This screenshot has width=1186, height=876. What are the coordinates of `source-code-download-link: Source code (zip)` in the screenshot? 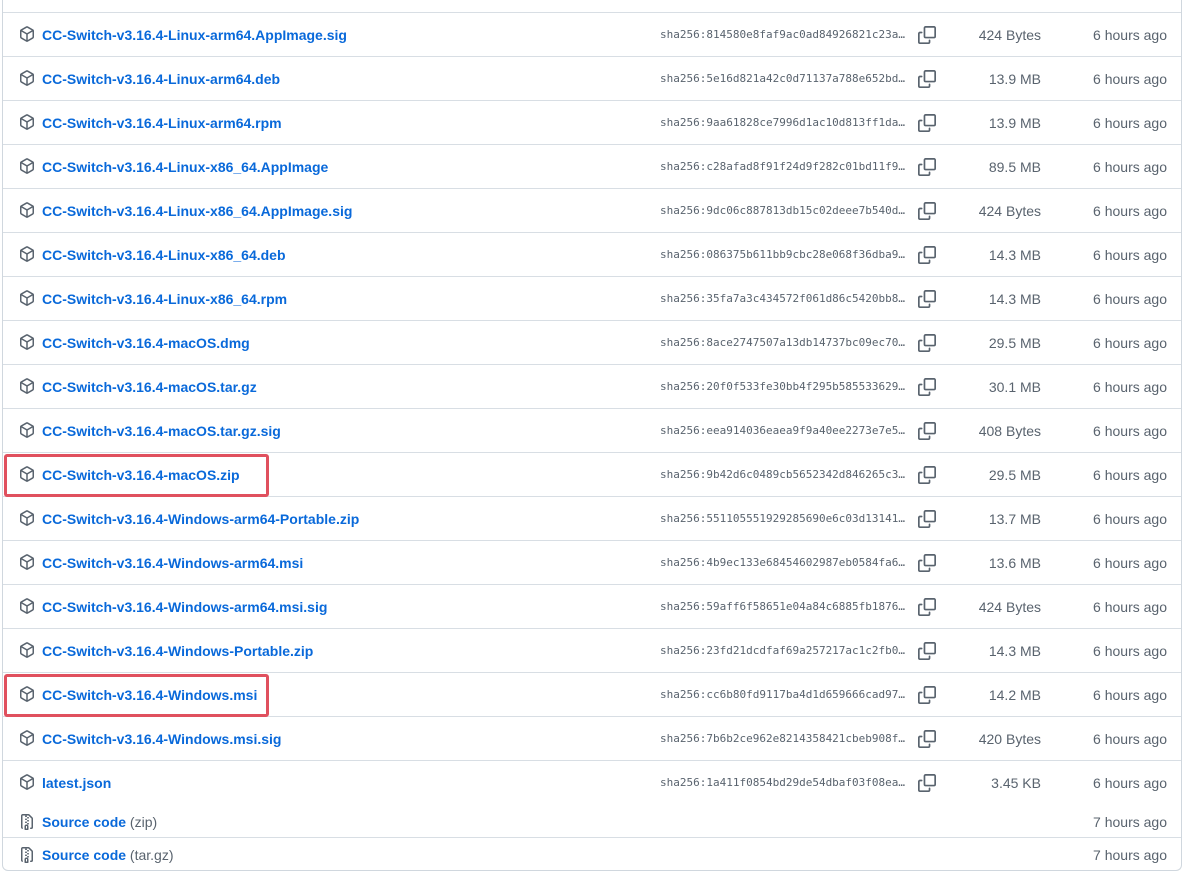 It's located at (99, 822).